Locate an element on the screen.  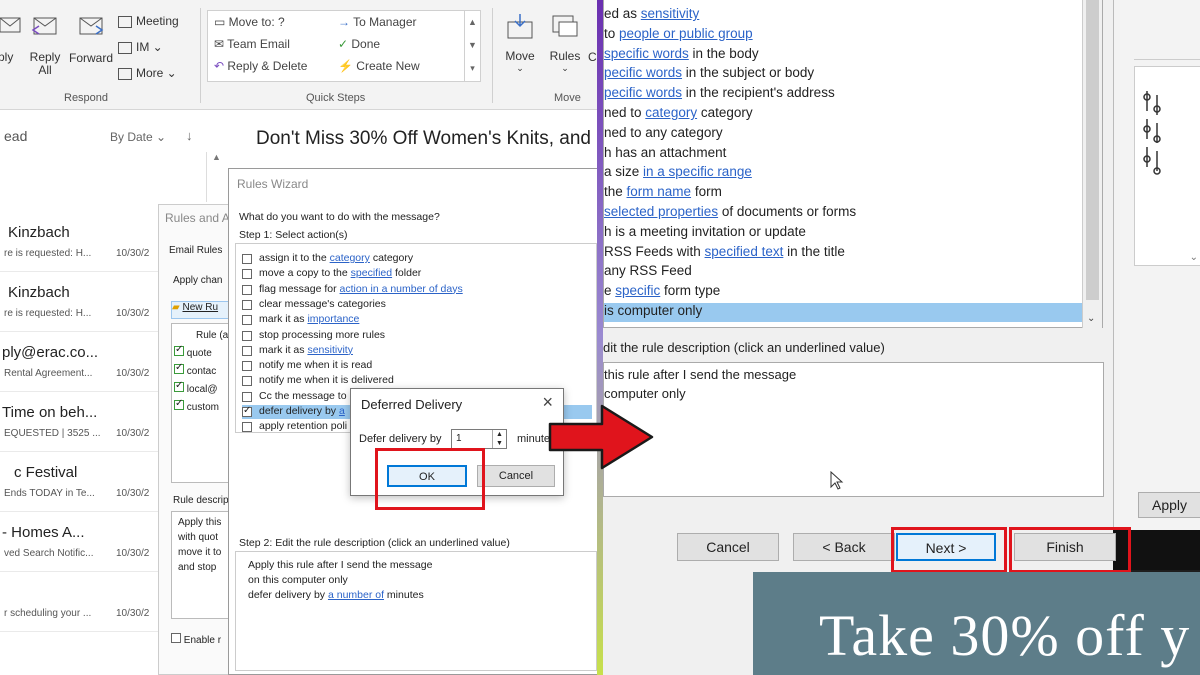
tab-email-rules: Email Rules is located at coordinates (195, 250).